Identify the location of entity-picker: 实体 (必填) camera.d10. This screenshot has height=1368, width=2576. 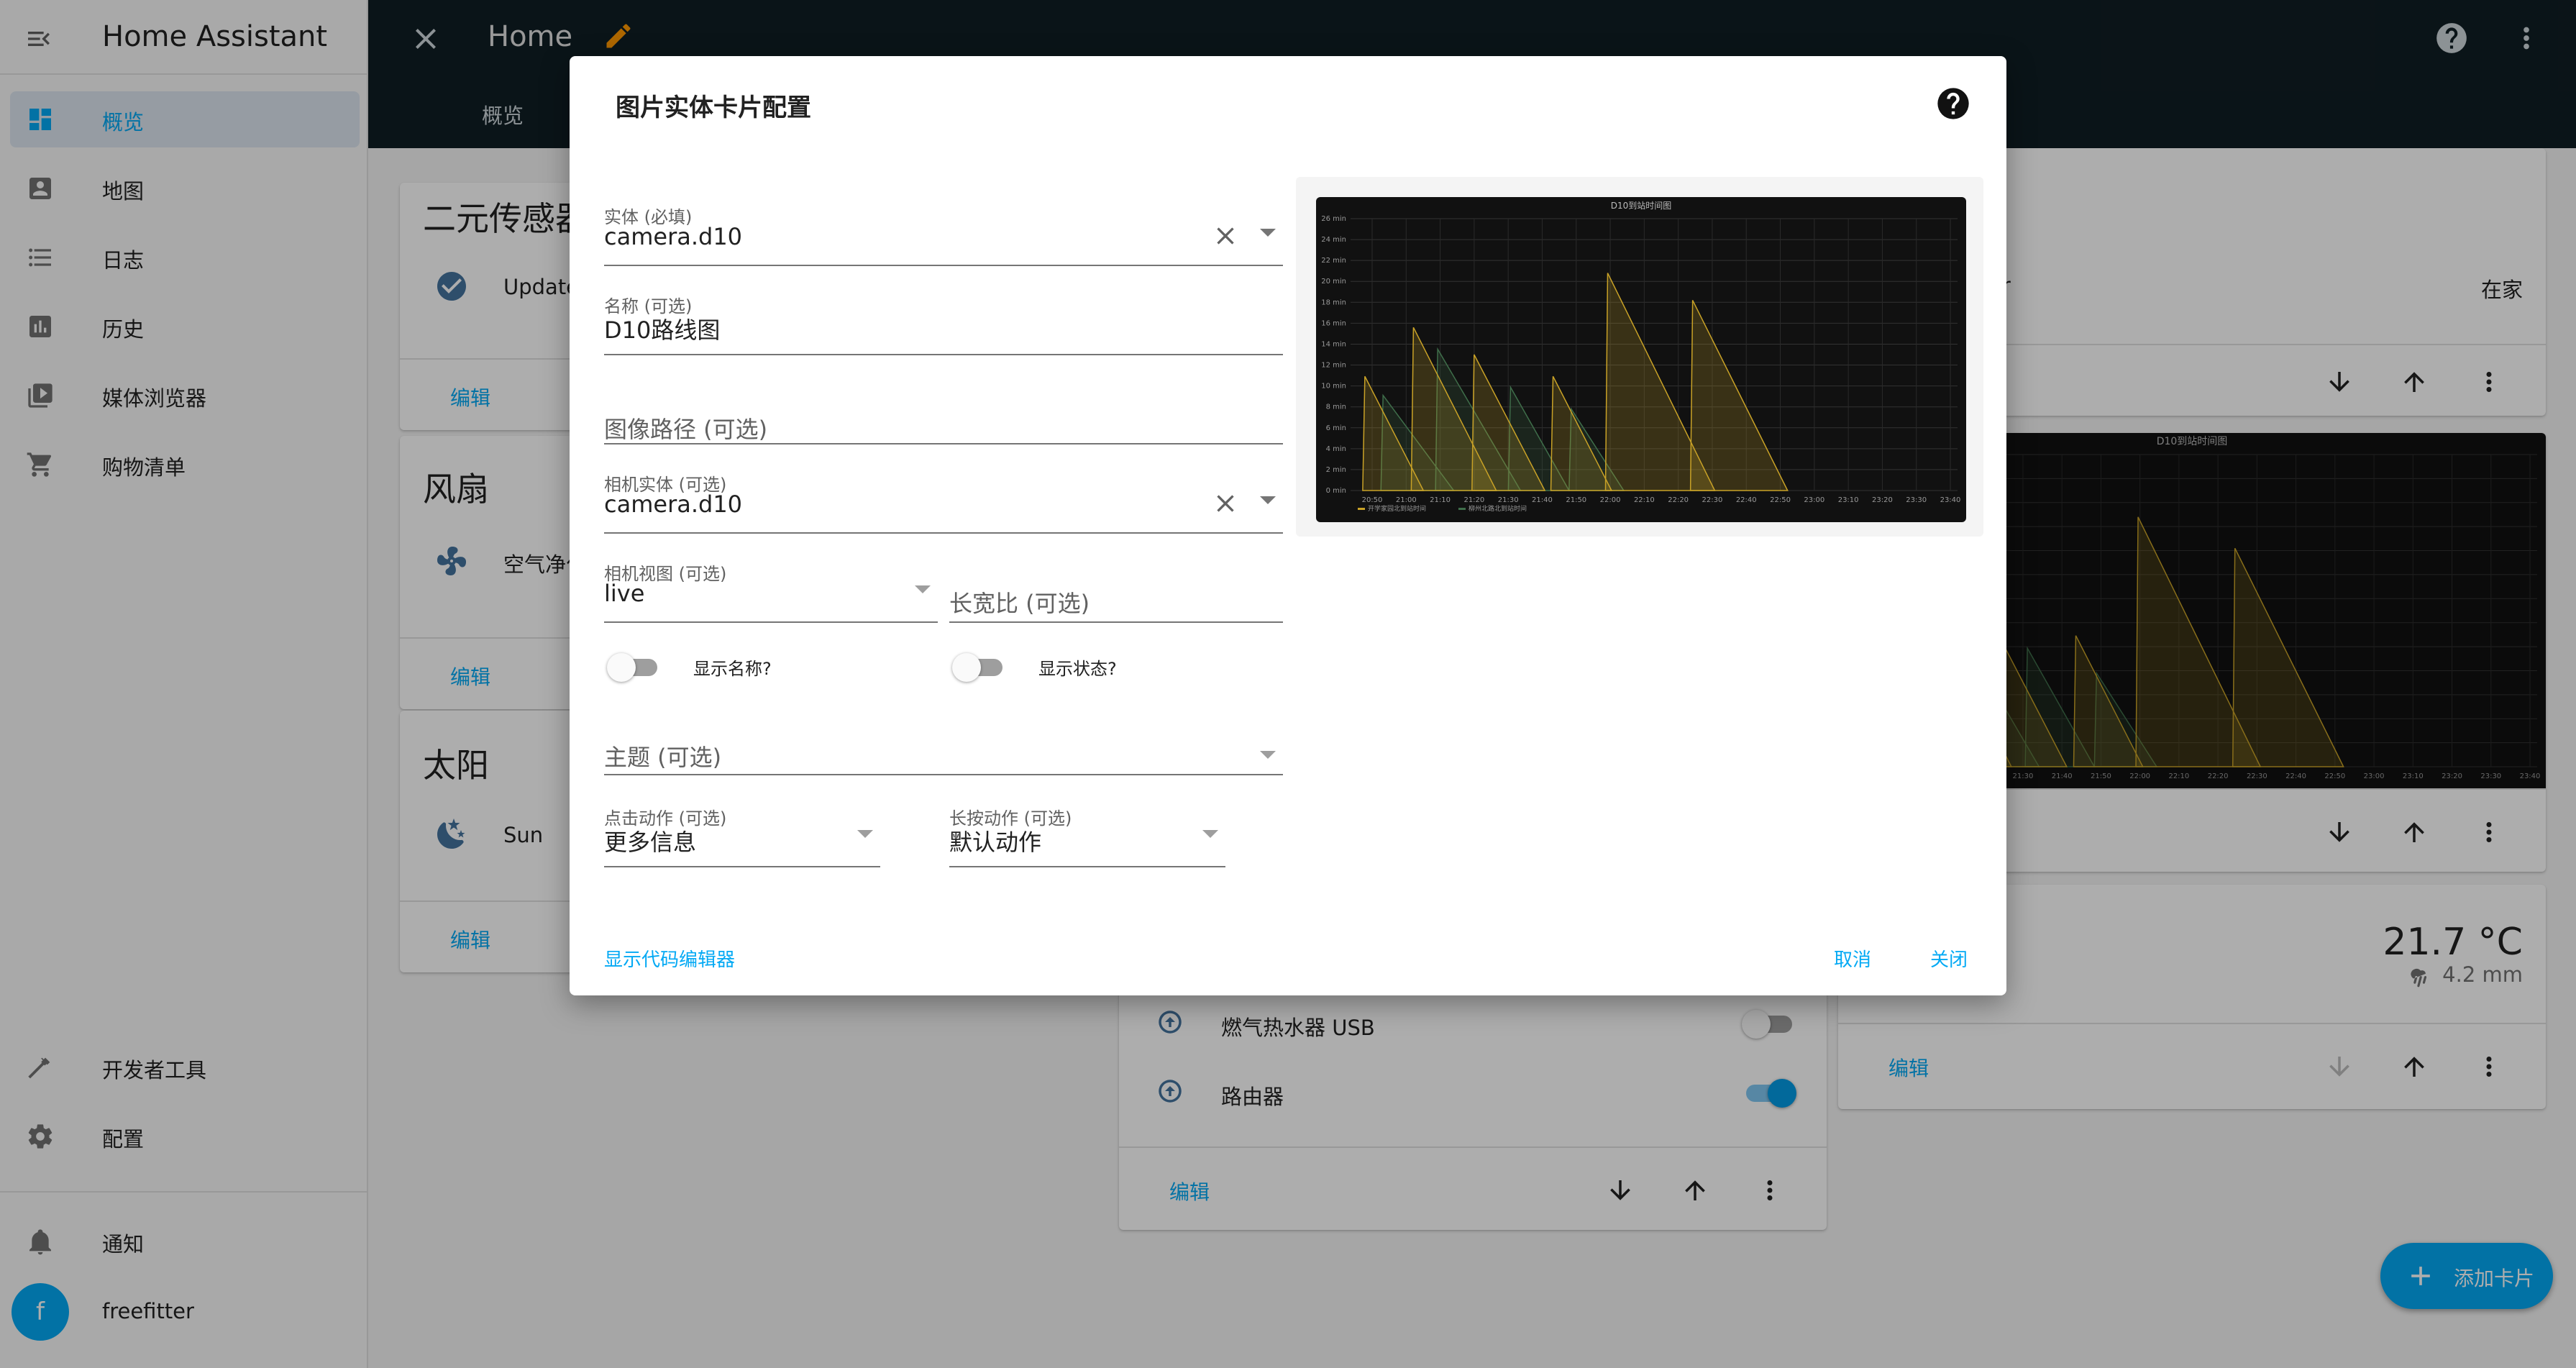
(943, 234).